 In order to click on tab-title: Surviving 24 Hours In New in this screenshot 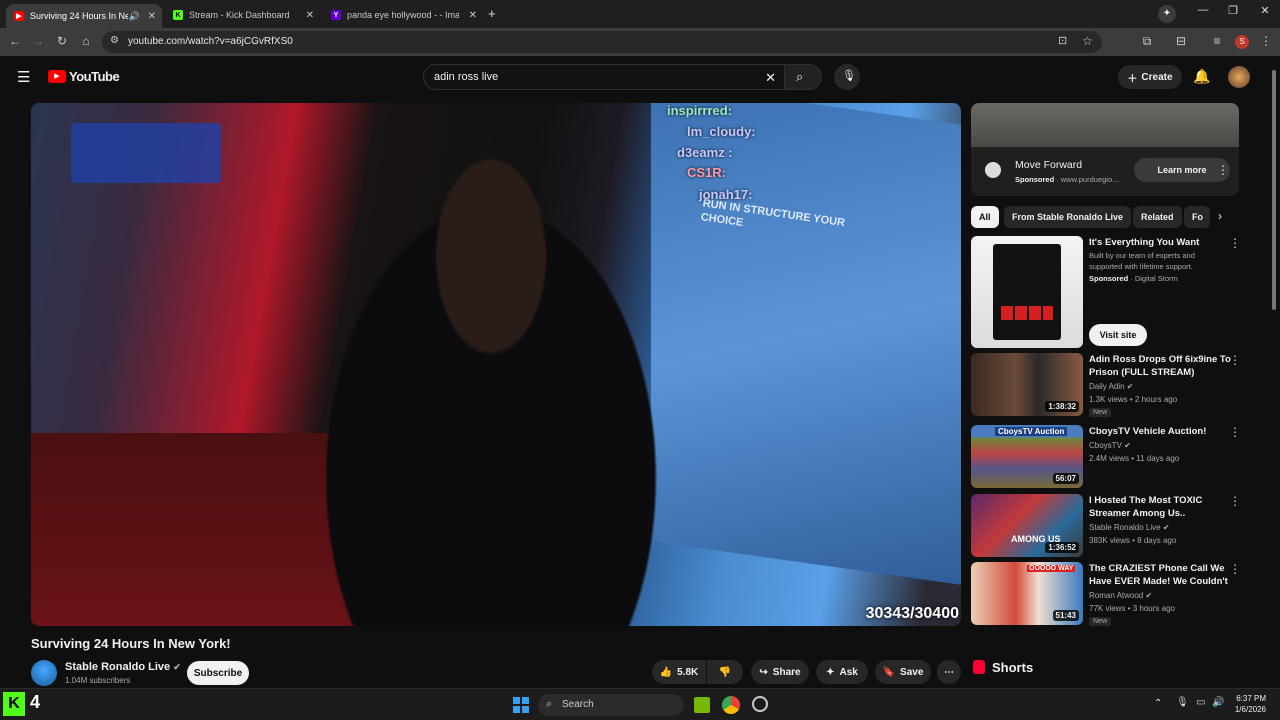, I will do `click(79, 16)`.